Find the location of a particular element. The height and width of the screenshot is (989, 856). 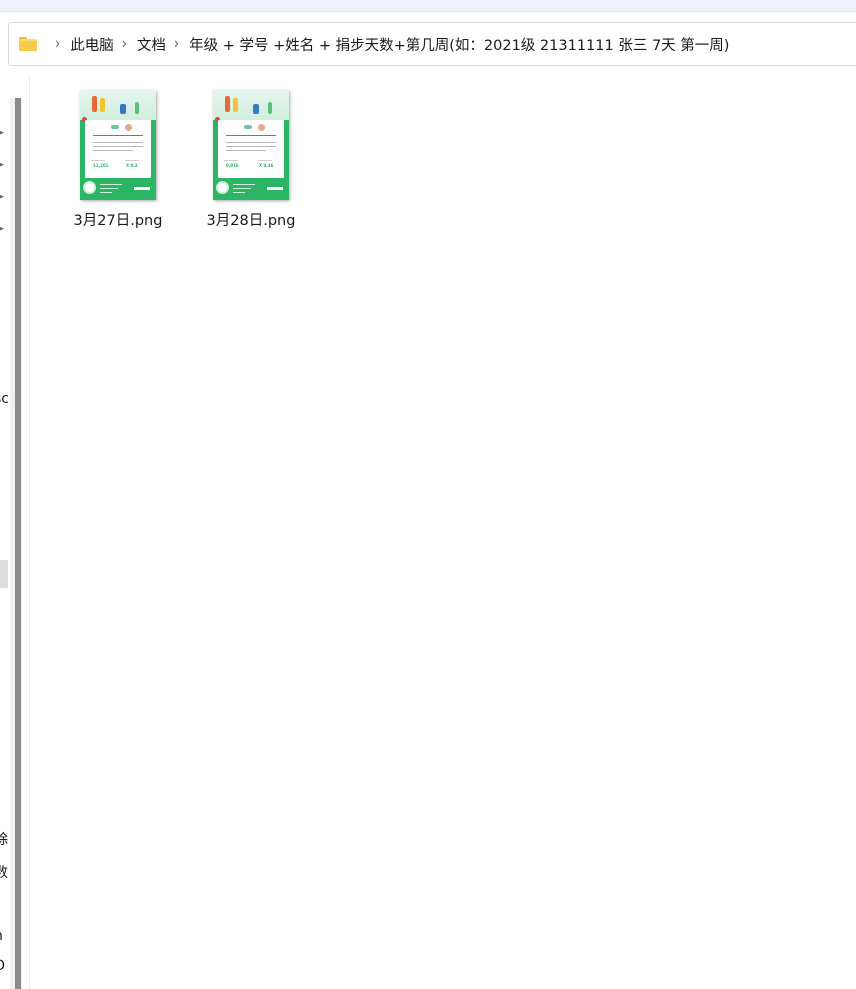

nav-item-label: 除 is located at coordinates (4, 839).